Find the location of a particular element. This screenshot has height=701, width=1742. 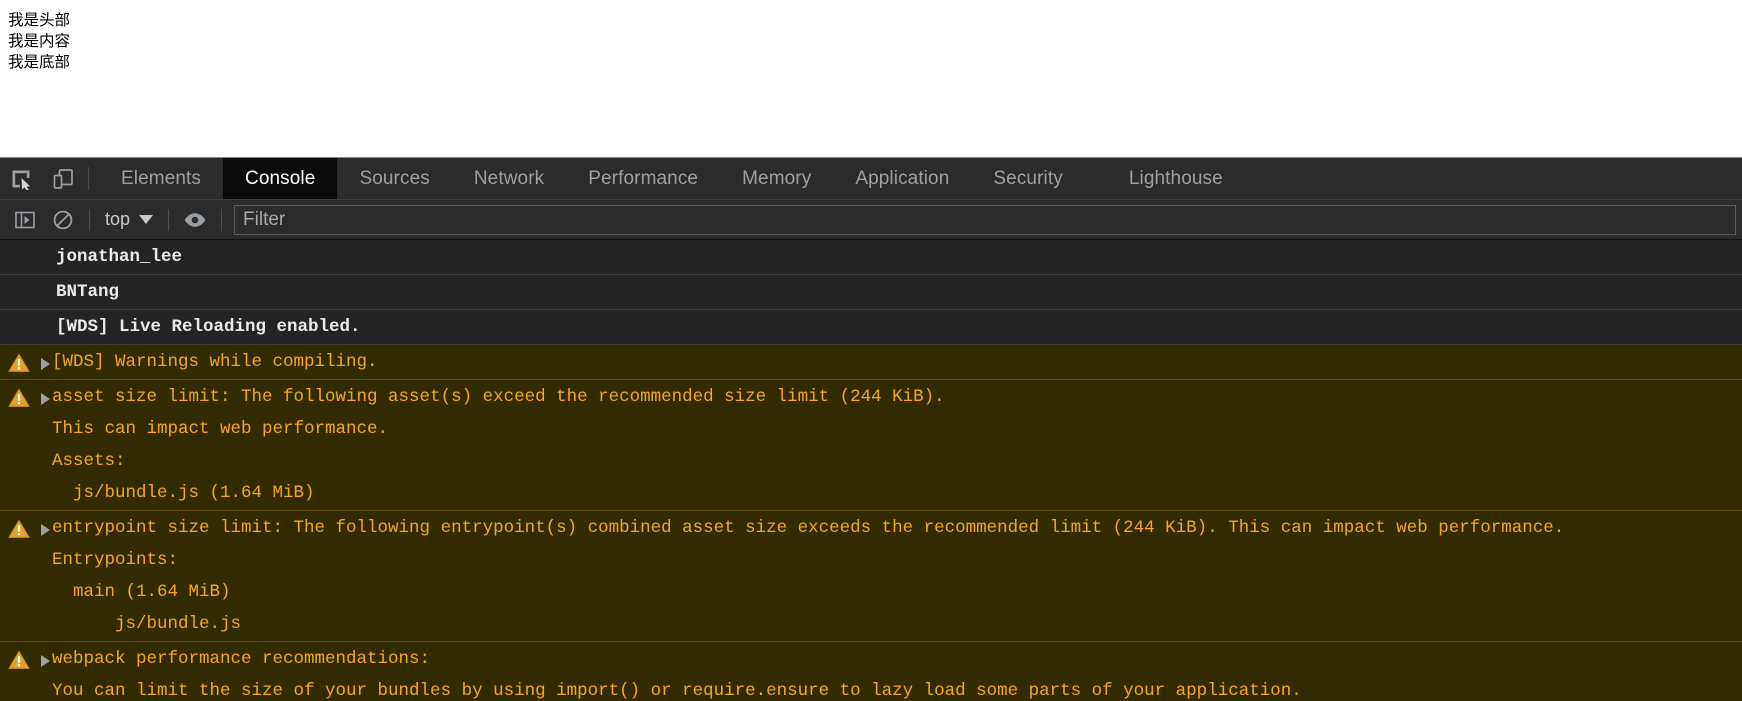

console-message-row: [WDS] Live Reloading enabled. is located at coordinates (871, 327).